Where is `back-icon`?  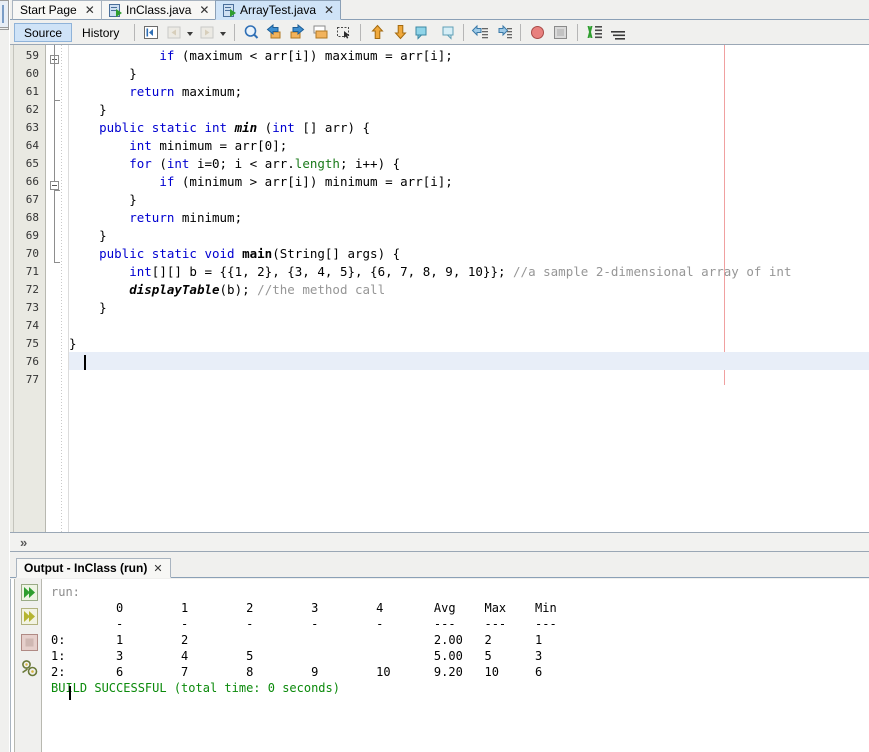 back-icon is located at coordinates (174, 32).